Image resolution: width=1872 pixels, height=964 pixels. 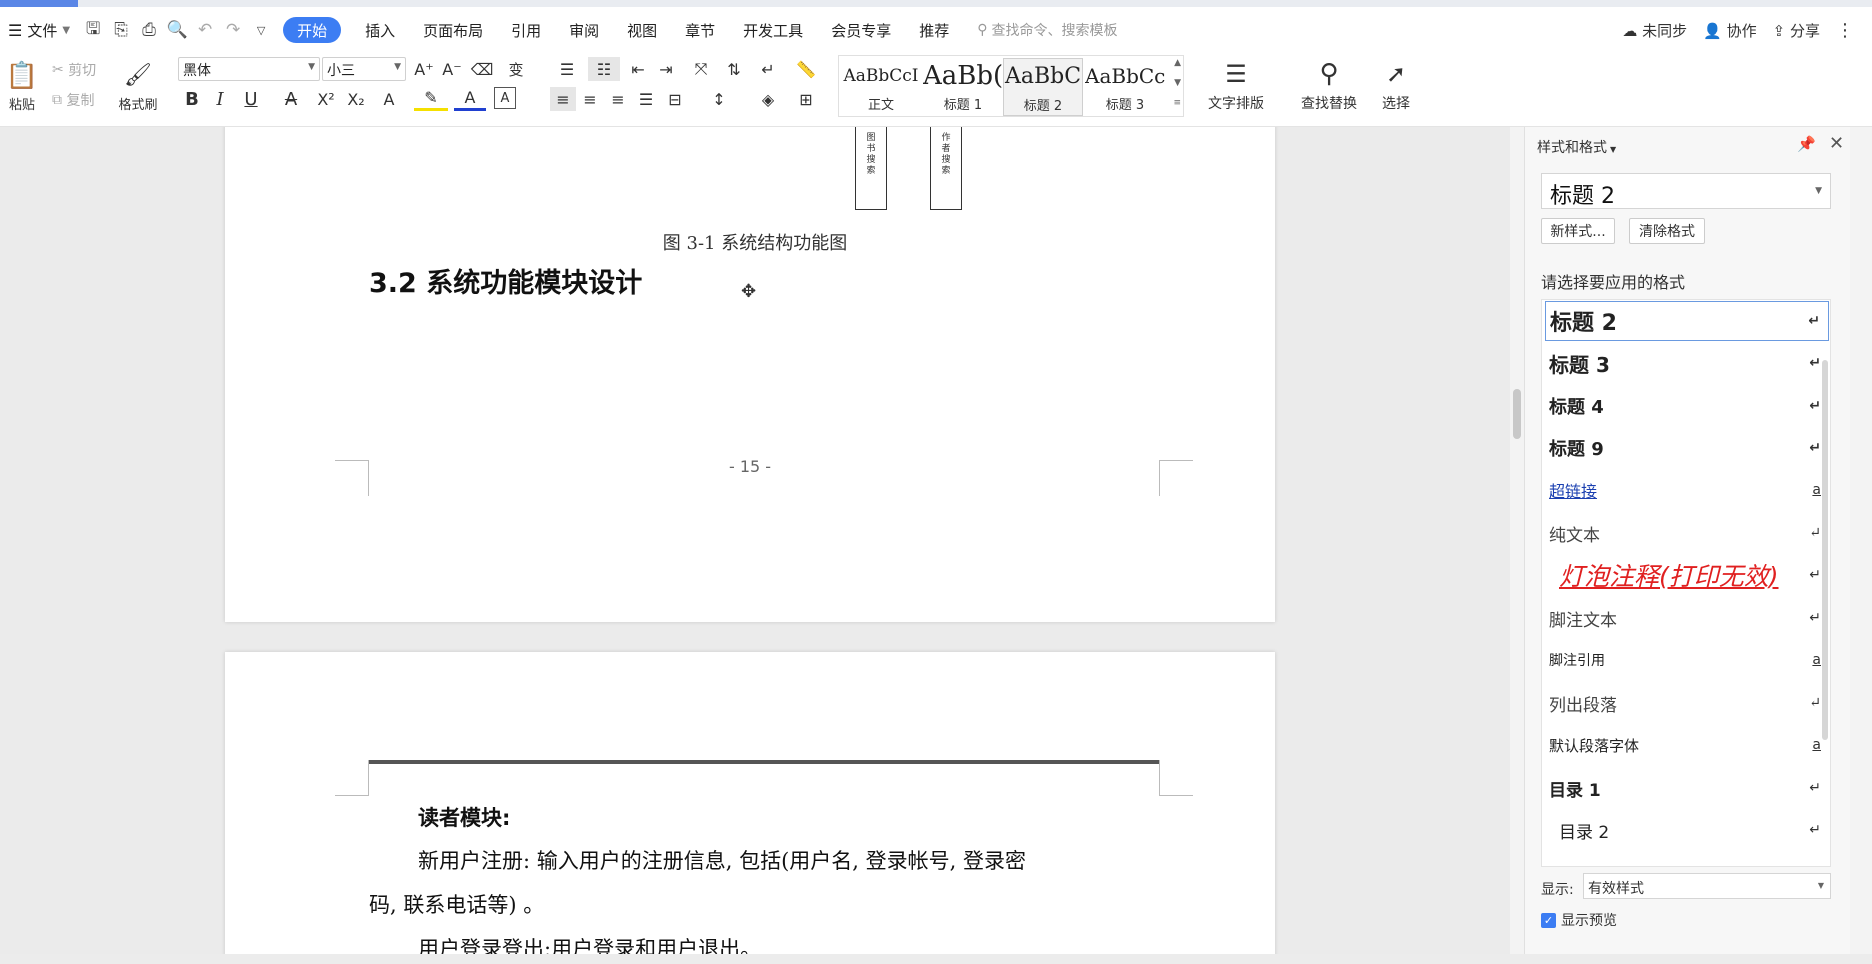 What do you see at coordinates (1687, 448) in the screenshot?
I see `style-item-heading-9: 标题 9 ↵` at bounding box center [1687, 448].